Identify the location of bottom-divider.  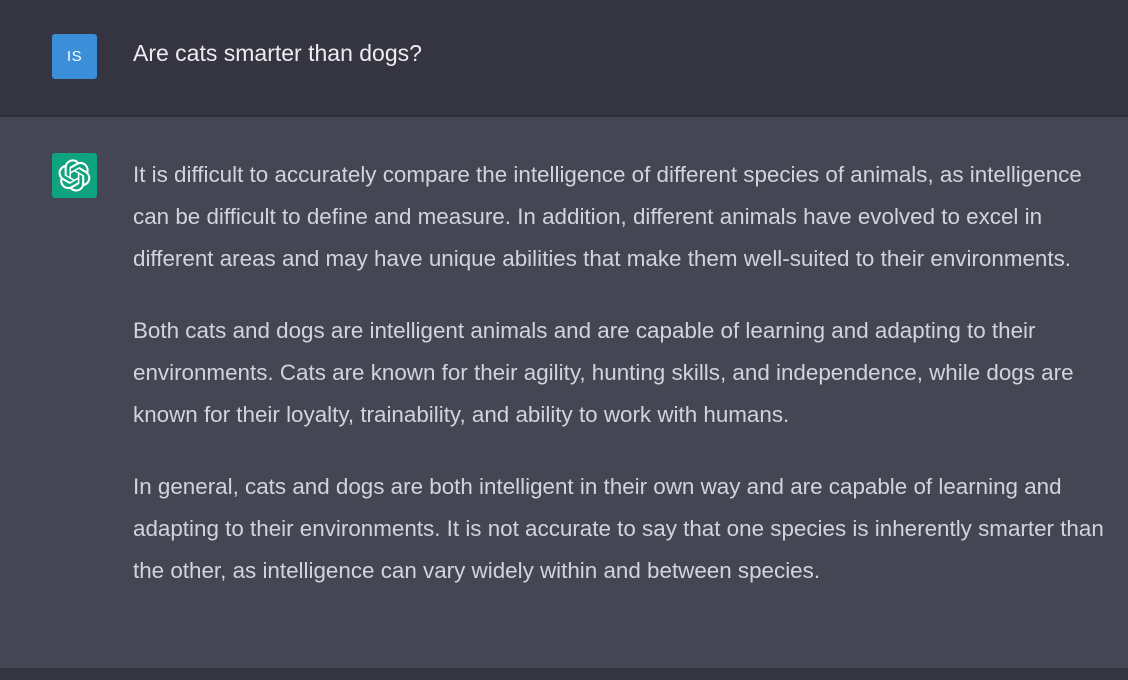
(564, 674).